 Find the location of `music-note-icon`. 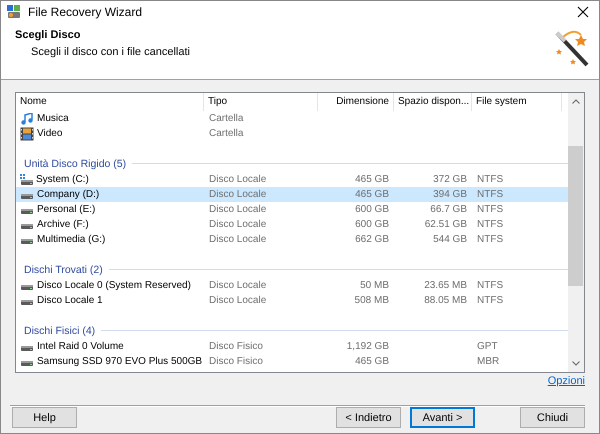

music-note-icon is located at coordinates (27, 118).